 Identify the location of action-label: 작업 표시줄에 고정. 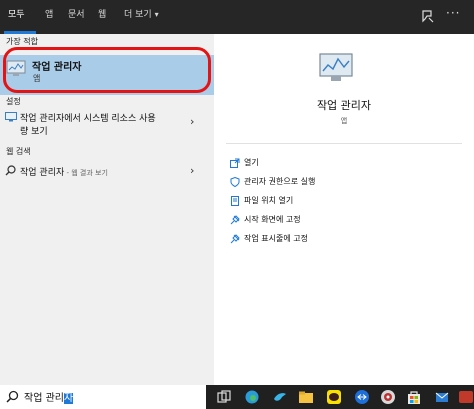
(276, 238).